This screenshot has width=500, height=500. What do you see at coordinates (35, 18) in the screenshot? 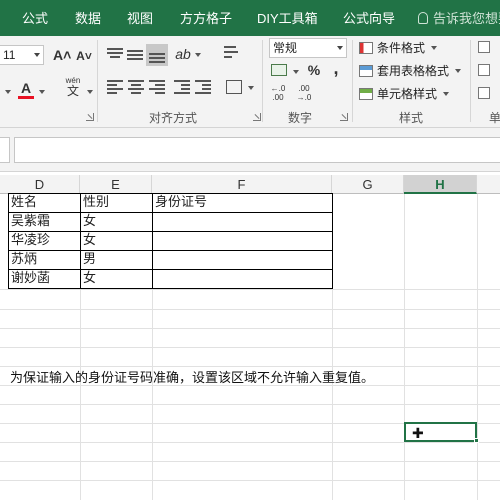
I see `tab-formulas: 公式` at bounding box center [35, 18].